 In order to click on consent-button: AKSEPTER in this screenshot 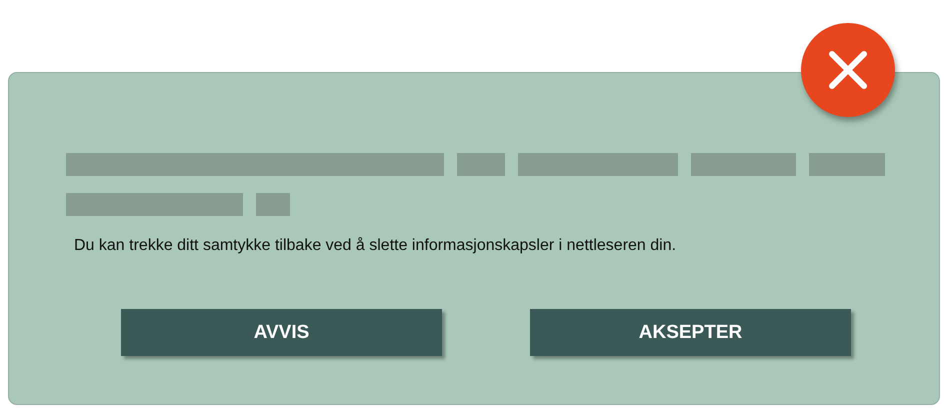, I will do `click(690, 332)`.